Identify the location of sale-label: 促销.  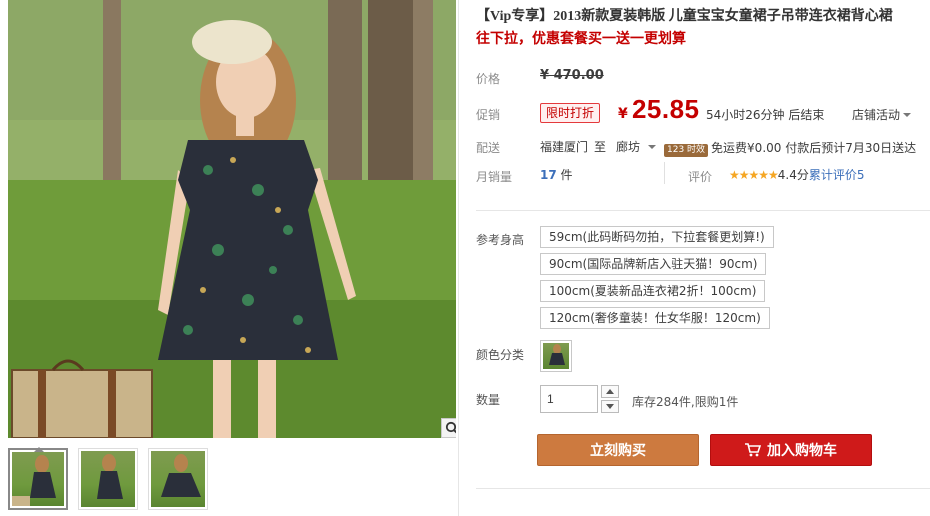
(488, 115).